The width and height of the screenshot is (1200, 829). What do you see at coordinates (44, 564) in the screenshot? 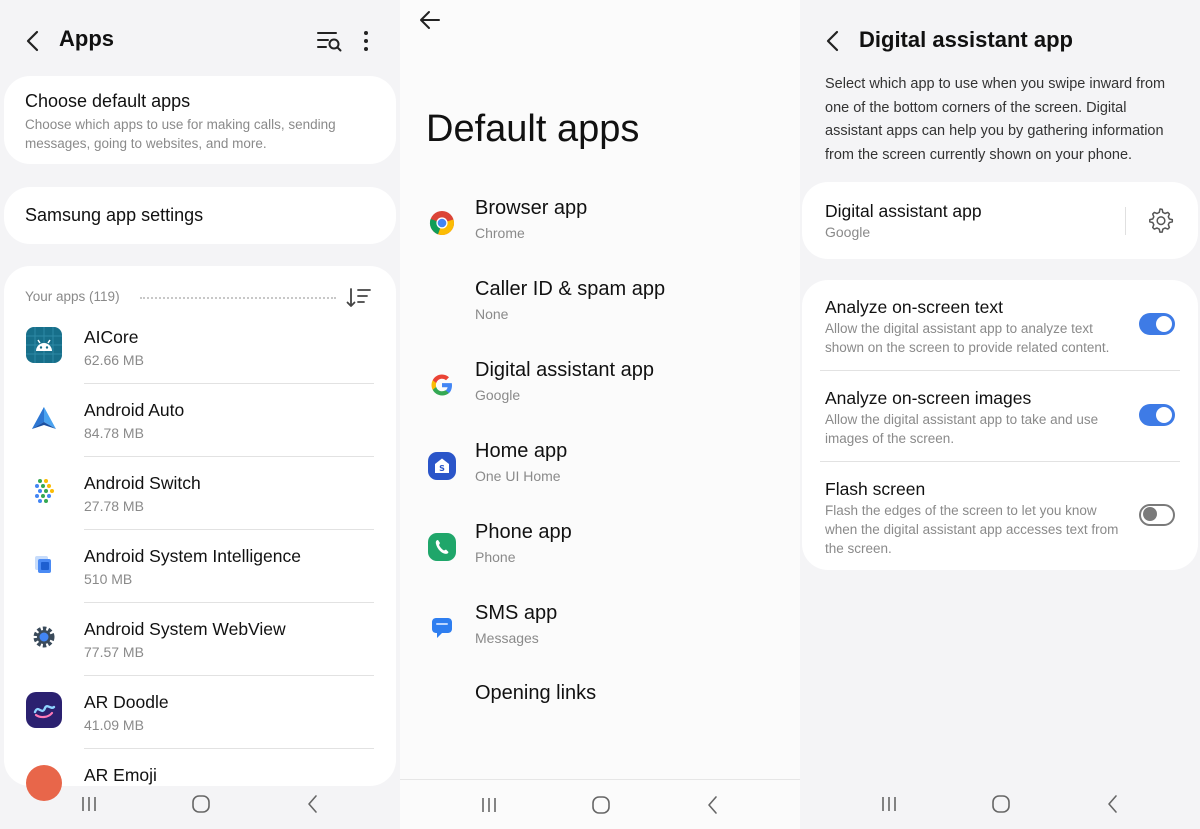
I see `android-system-intelligence-icon` at bounding box center [44, 564].